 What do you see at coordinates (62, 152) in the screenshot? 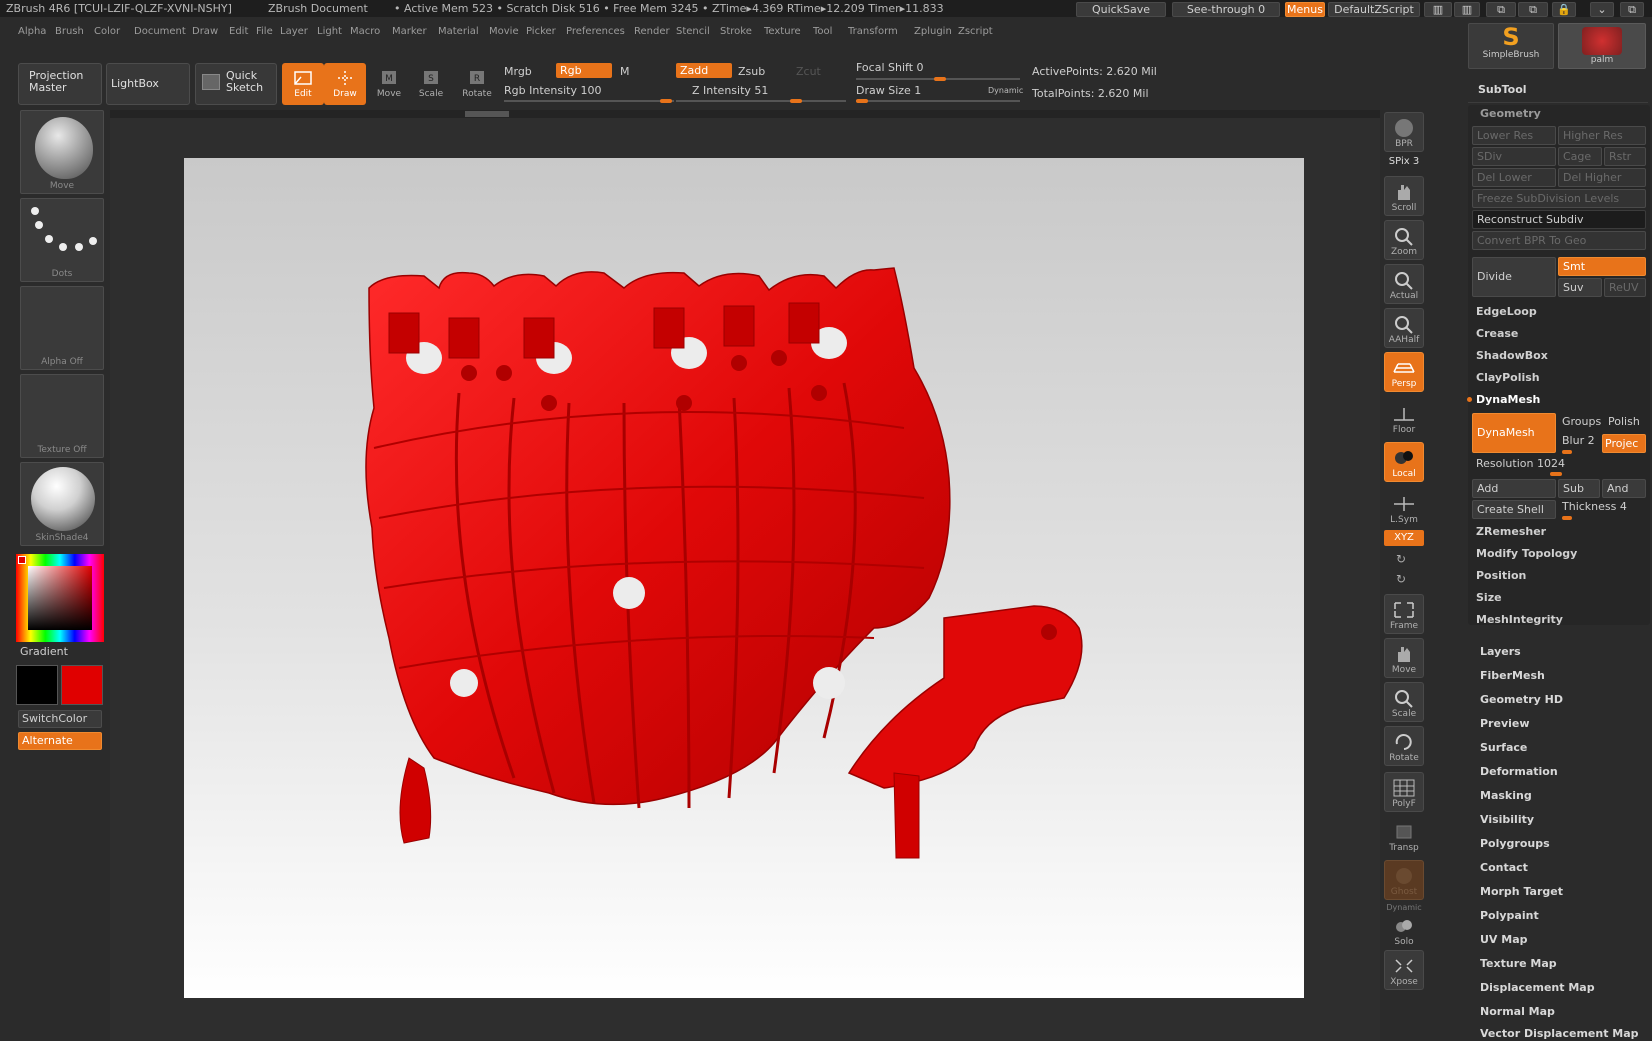
I see `brush-selector: Move` at bounding box center [62, 152].